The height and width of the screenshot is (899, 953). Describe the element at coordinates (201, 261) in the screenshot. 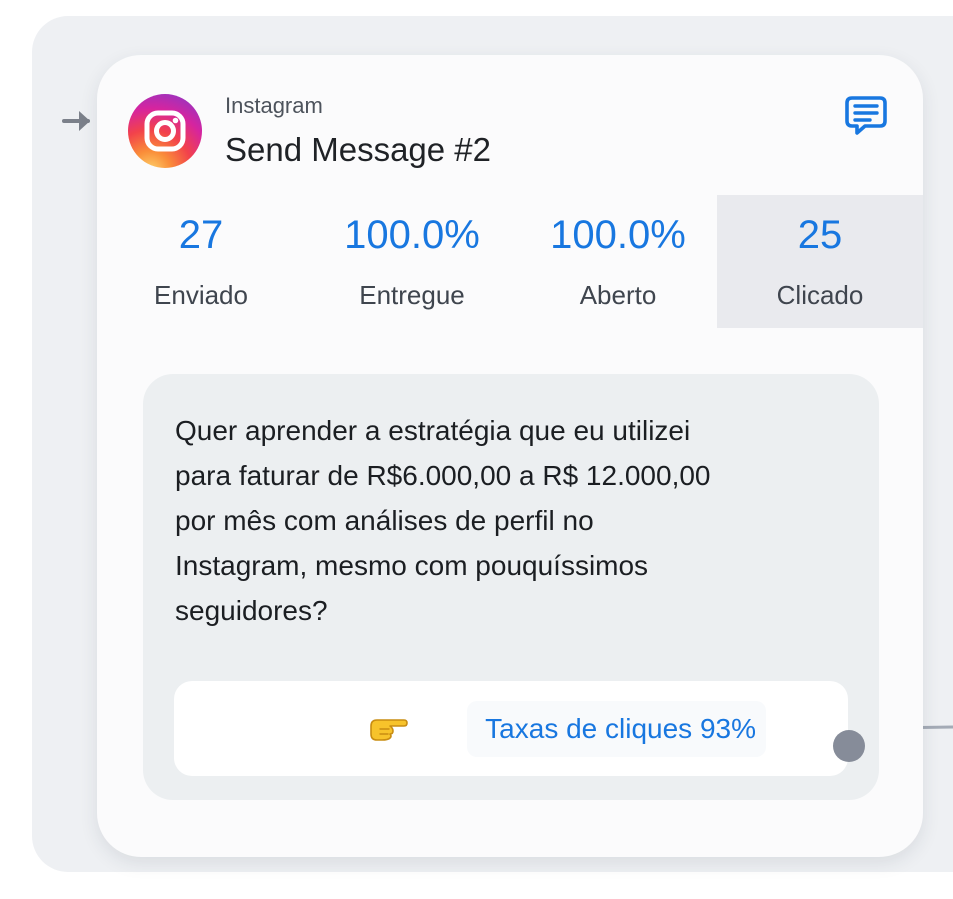

I see `stat-enviado: 27 Enviado` at that location.